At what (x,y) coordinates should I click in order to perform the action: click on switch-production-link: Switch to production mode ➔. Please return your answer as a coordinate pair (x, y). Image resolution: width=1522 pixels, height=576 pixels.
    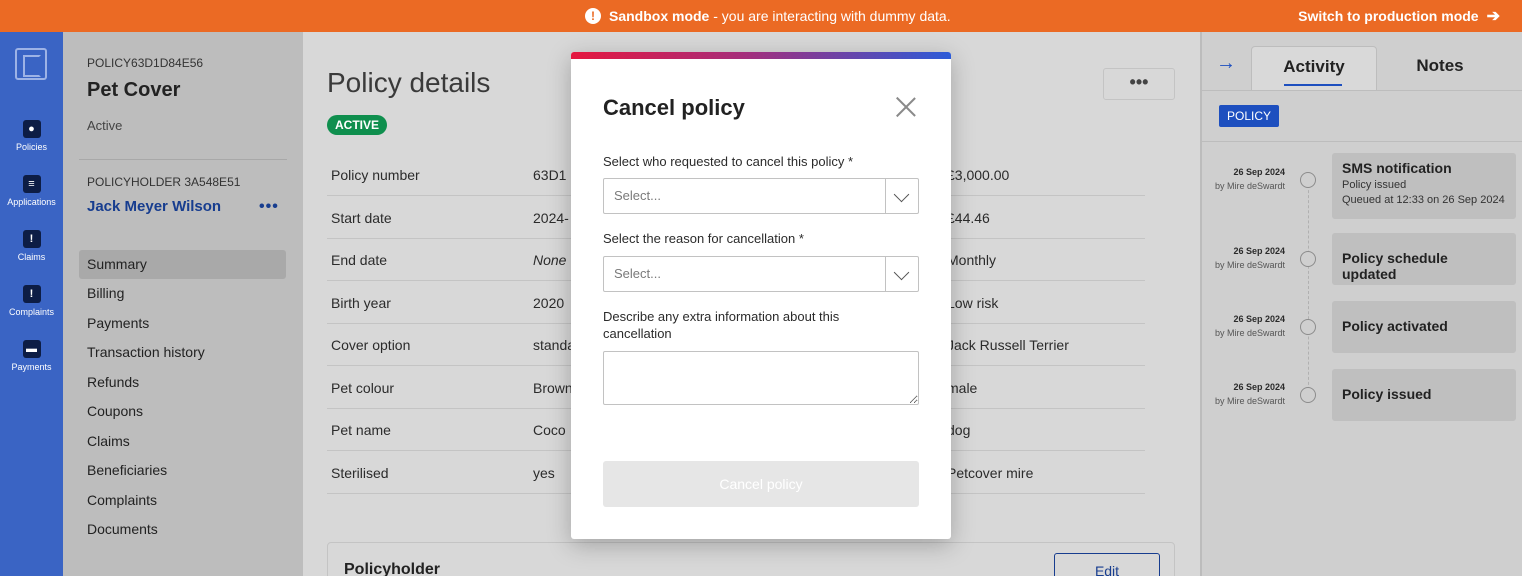
    Looking at the image, I should click on (1399, 16).